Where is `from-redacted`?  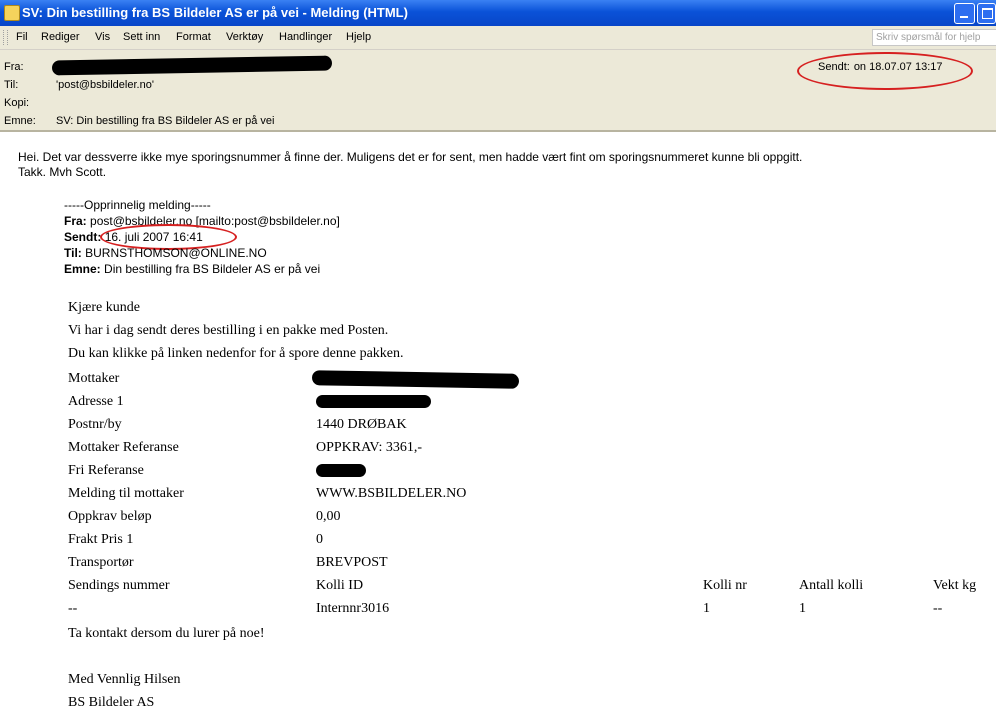
from-redacted is located at coordinates (192, 65).